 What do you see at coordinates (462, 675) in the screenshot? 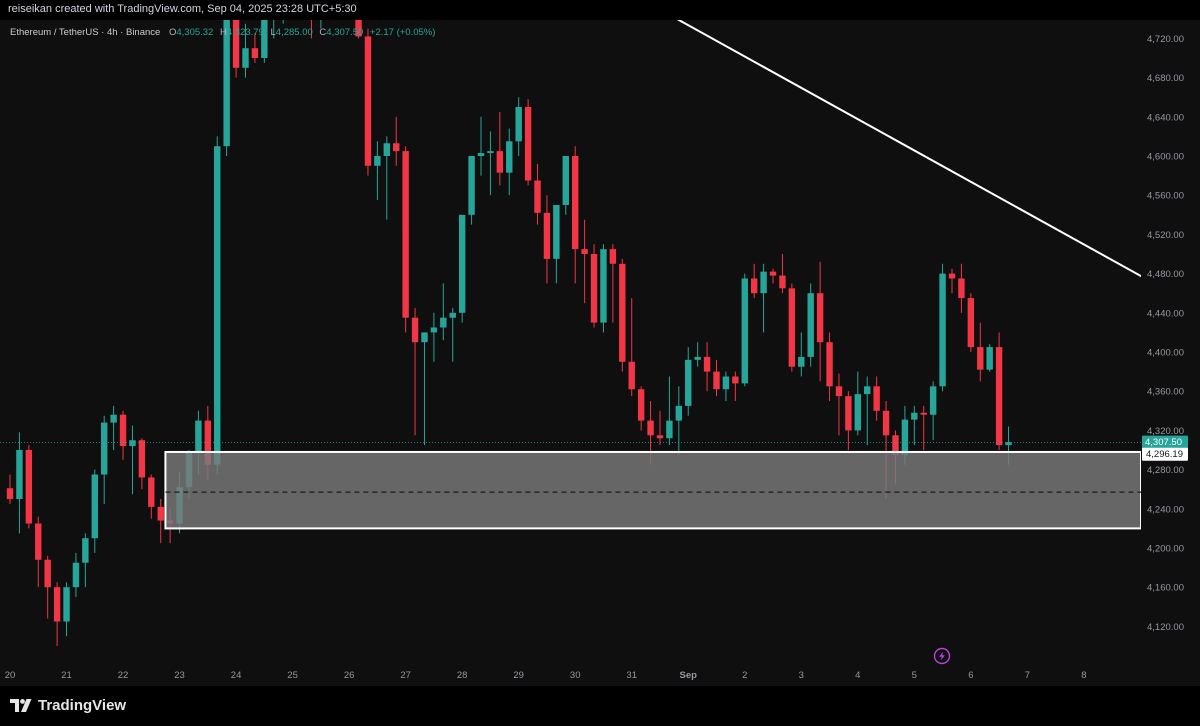
I see `time-tick-label: 28` at bounding box center [462, 675].